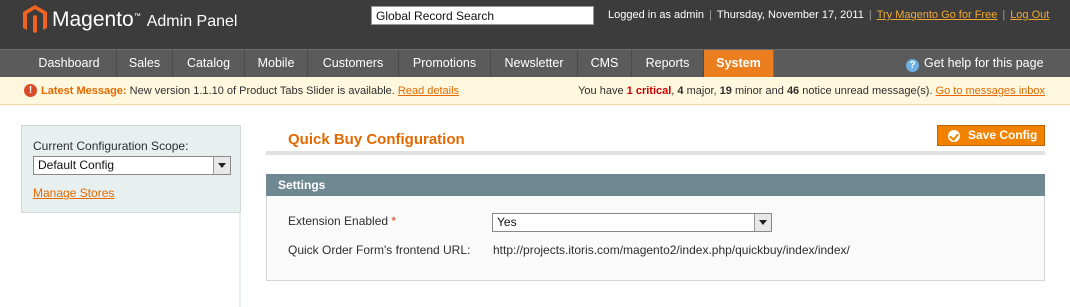 The height and width of the screenshot is (307, 1070). I want to click on scope-select: Default Config, so click(132, 165).